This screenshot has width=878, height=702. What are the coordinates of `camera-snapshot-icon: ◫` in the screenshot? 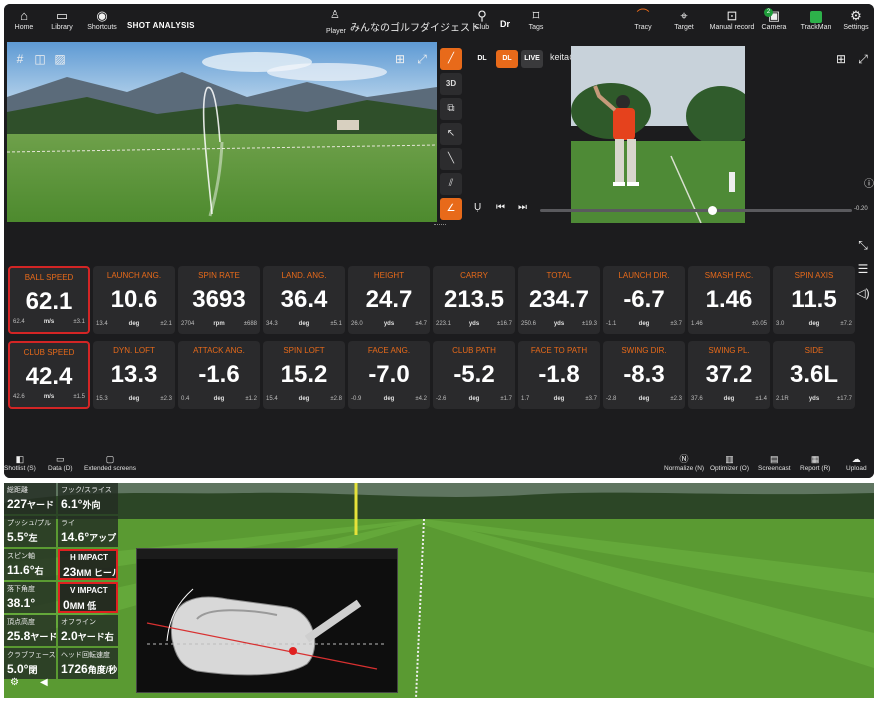 It's located at (40, 59).